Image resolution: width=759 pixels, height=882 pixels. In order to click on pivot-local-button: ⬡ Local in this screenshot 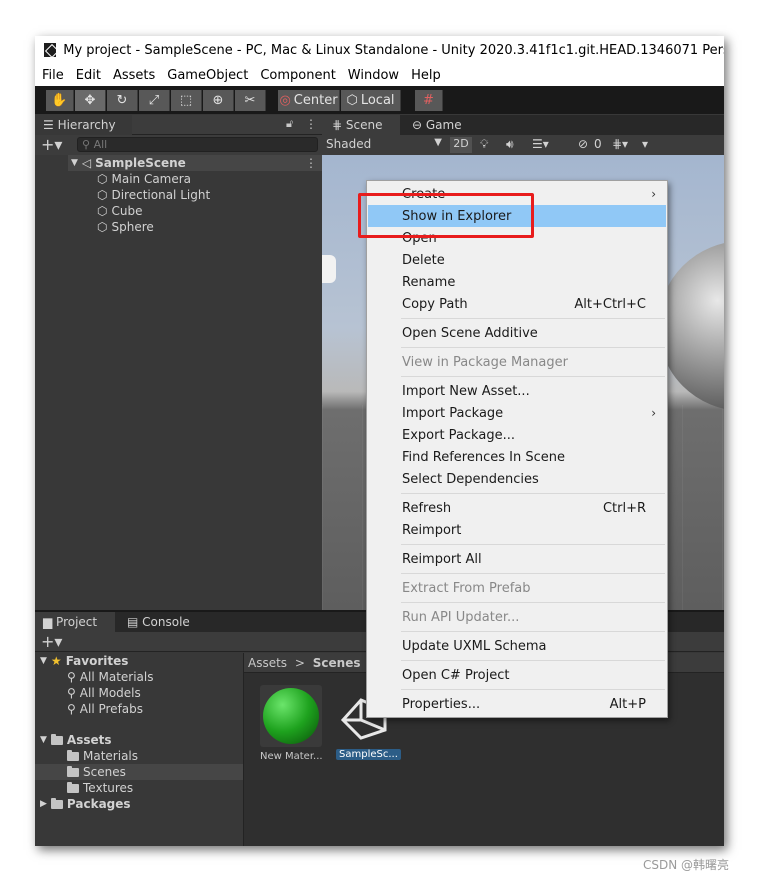, I will do `click(371, 100)`.